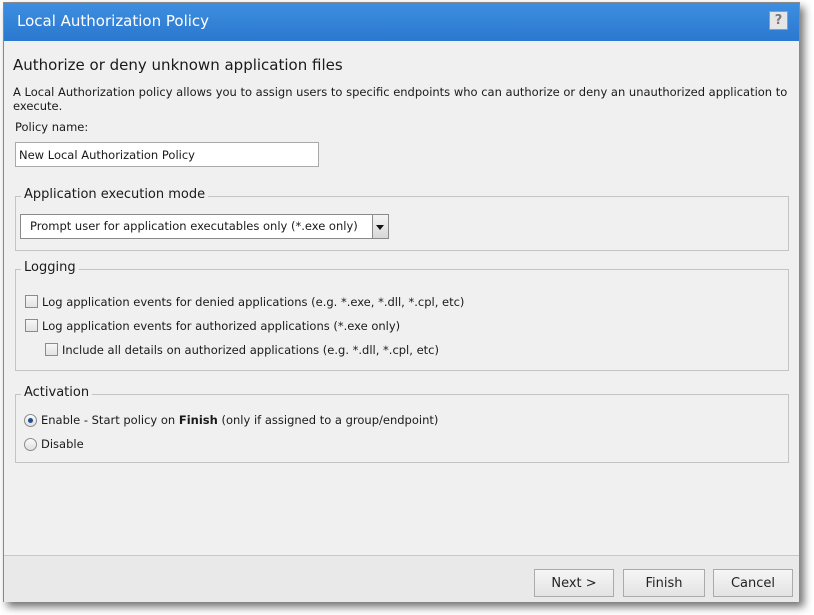 The width and height of the screenshot is (814, 615). What do you see at coordinates (664, 583) in the screenshot?
I see `finish-button: Finish` at bounding box center [664, 583].